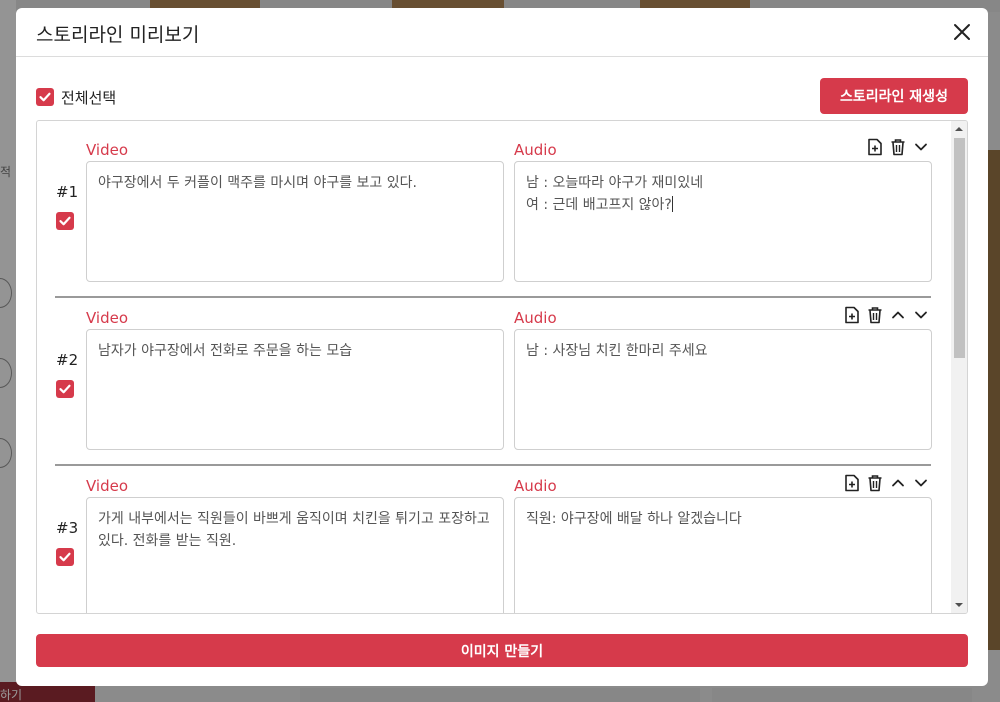  I want to click on video-description-text: 남자가 야구장에서 전화로 주문을 하는 모습, so click(225, 351).